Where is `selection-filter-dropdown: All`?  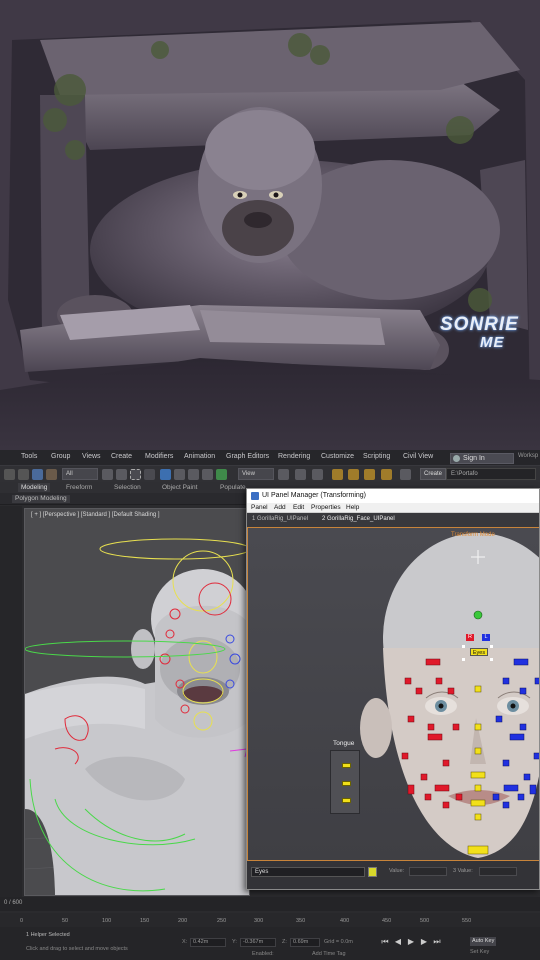
selection-filter-dropdown: All is located at coordinates (80, 474).